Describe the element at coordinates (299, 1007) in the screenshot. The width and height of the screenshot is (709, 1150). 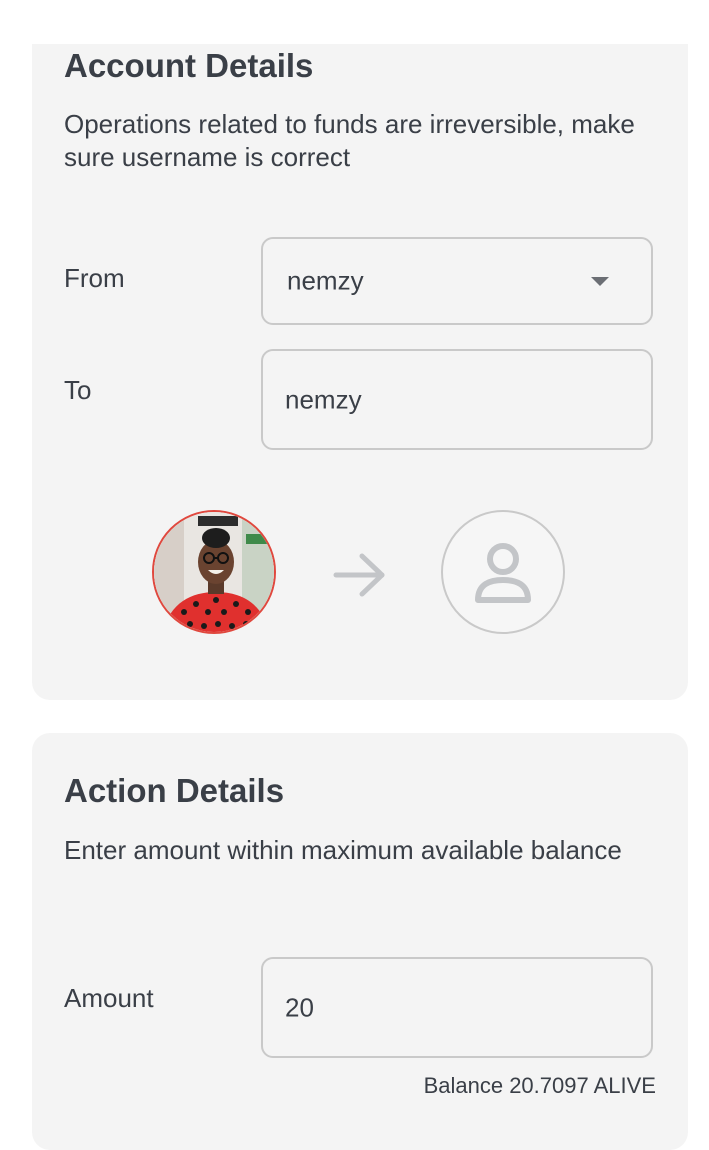
I see `amount-input-value: 20` at that location.